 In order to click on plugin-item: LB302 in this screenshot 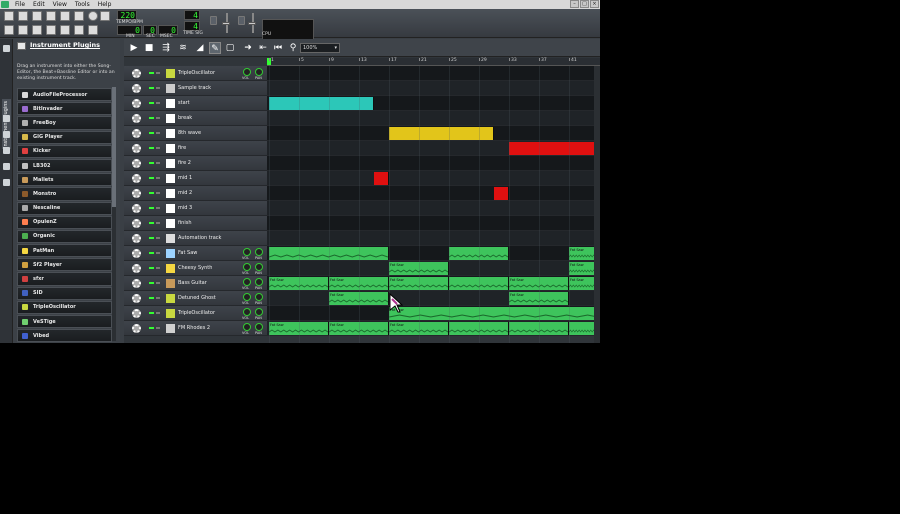, I will do `click(64, 165)`.